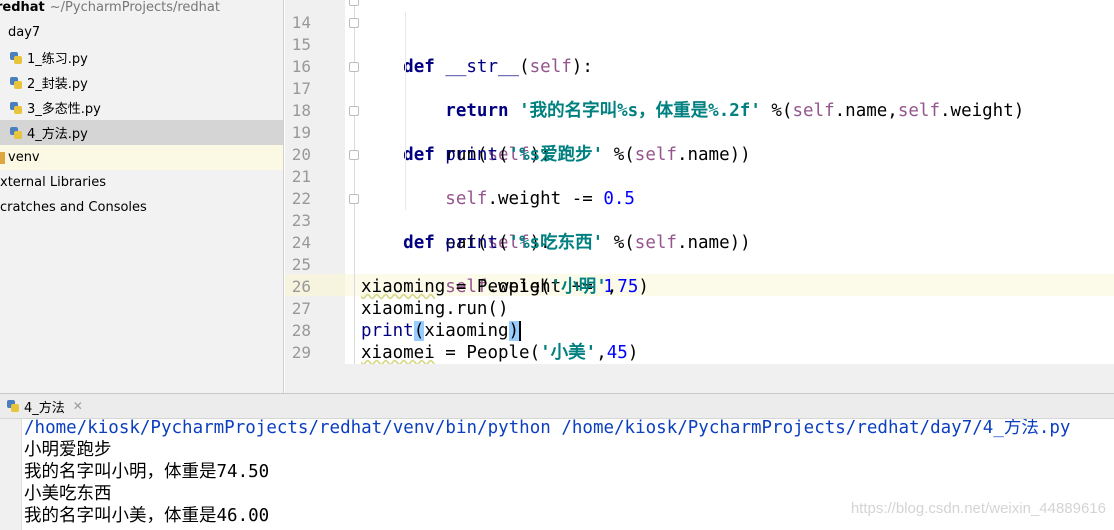 Image resolution: width=1114 pixels, height=530 pixels. What do you see at coordinates (73, 207) in the screenshot?
I see `tree-item-label: cratches and Consoles` at bounding box center [73, 207].